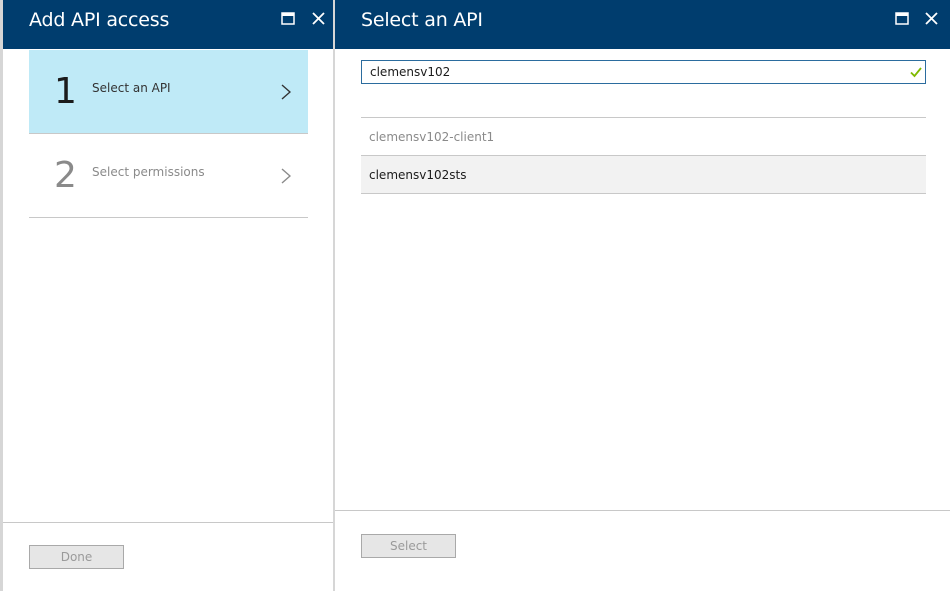  I want to click on blade-header: Add API access, so click(168, 24).